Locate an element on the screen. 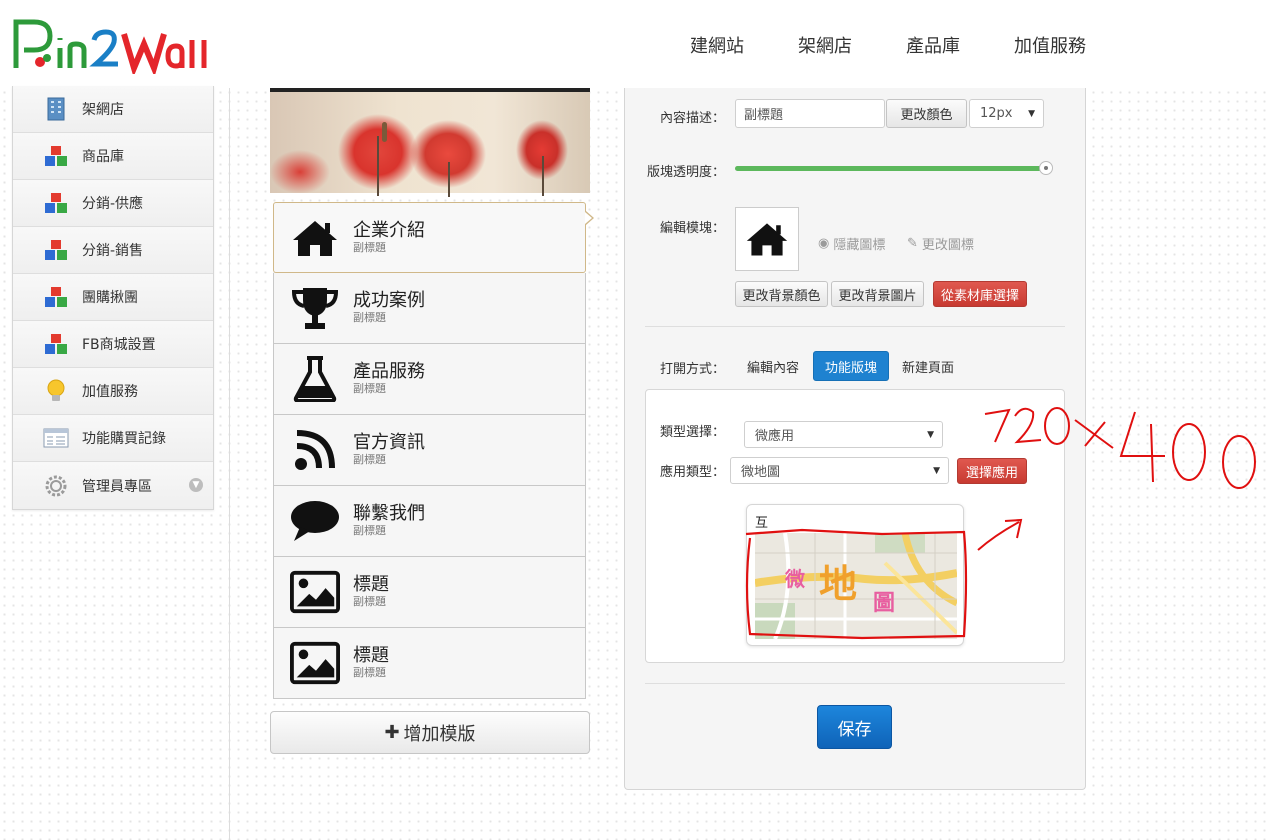 The height and width of the screenshot is (840, 1266). type-select-value: 微應用 is located at coordinates (775, 436).